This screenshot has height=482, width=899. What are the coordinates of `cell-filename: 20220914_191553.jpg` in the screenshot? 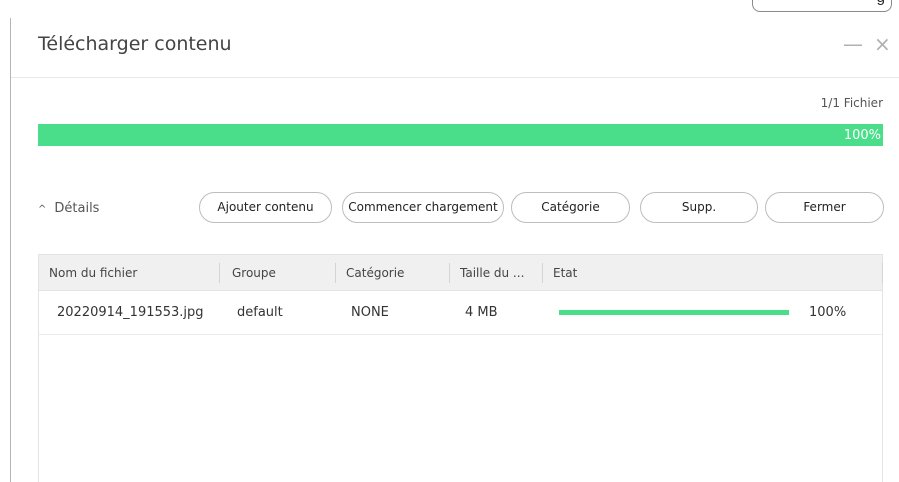 It's located at (130, 312).